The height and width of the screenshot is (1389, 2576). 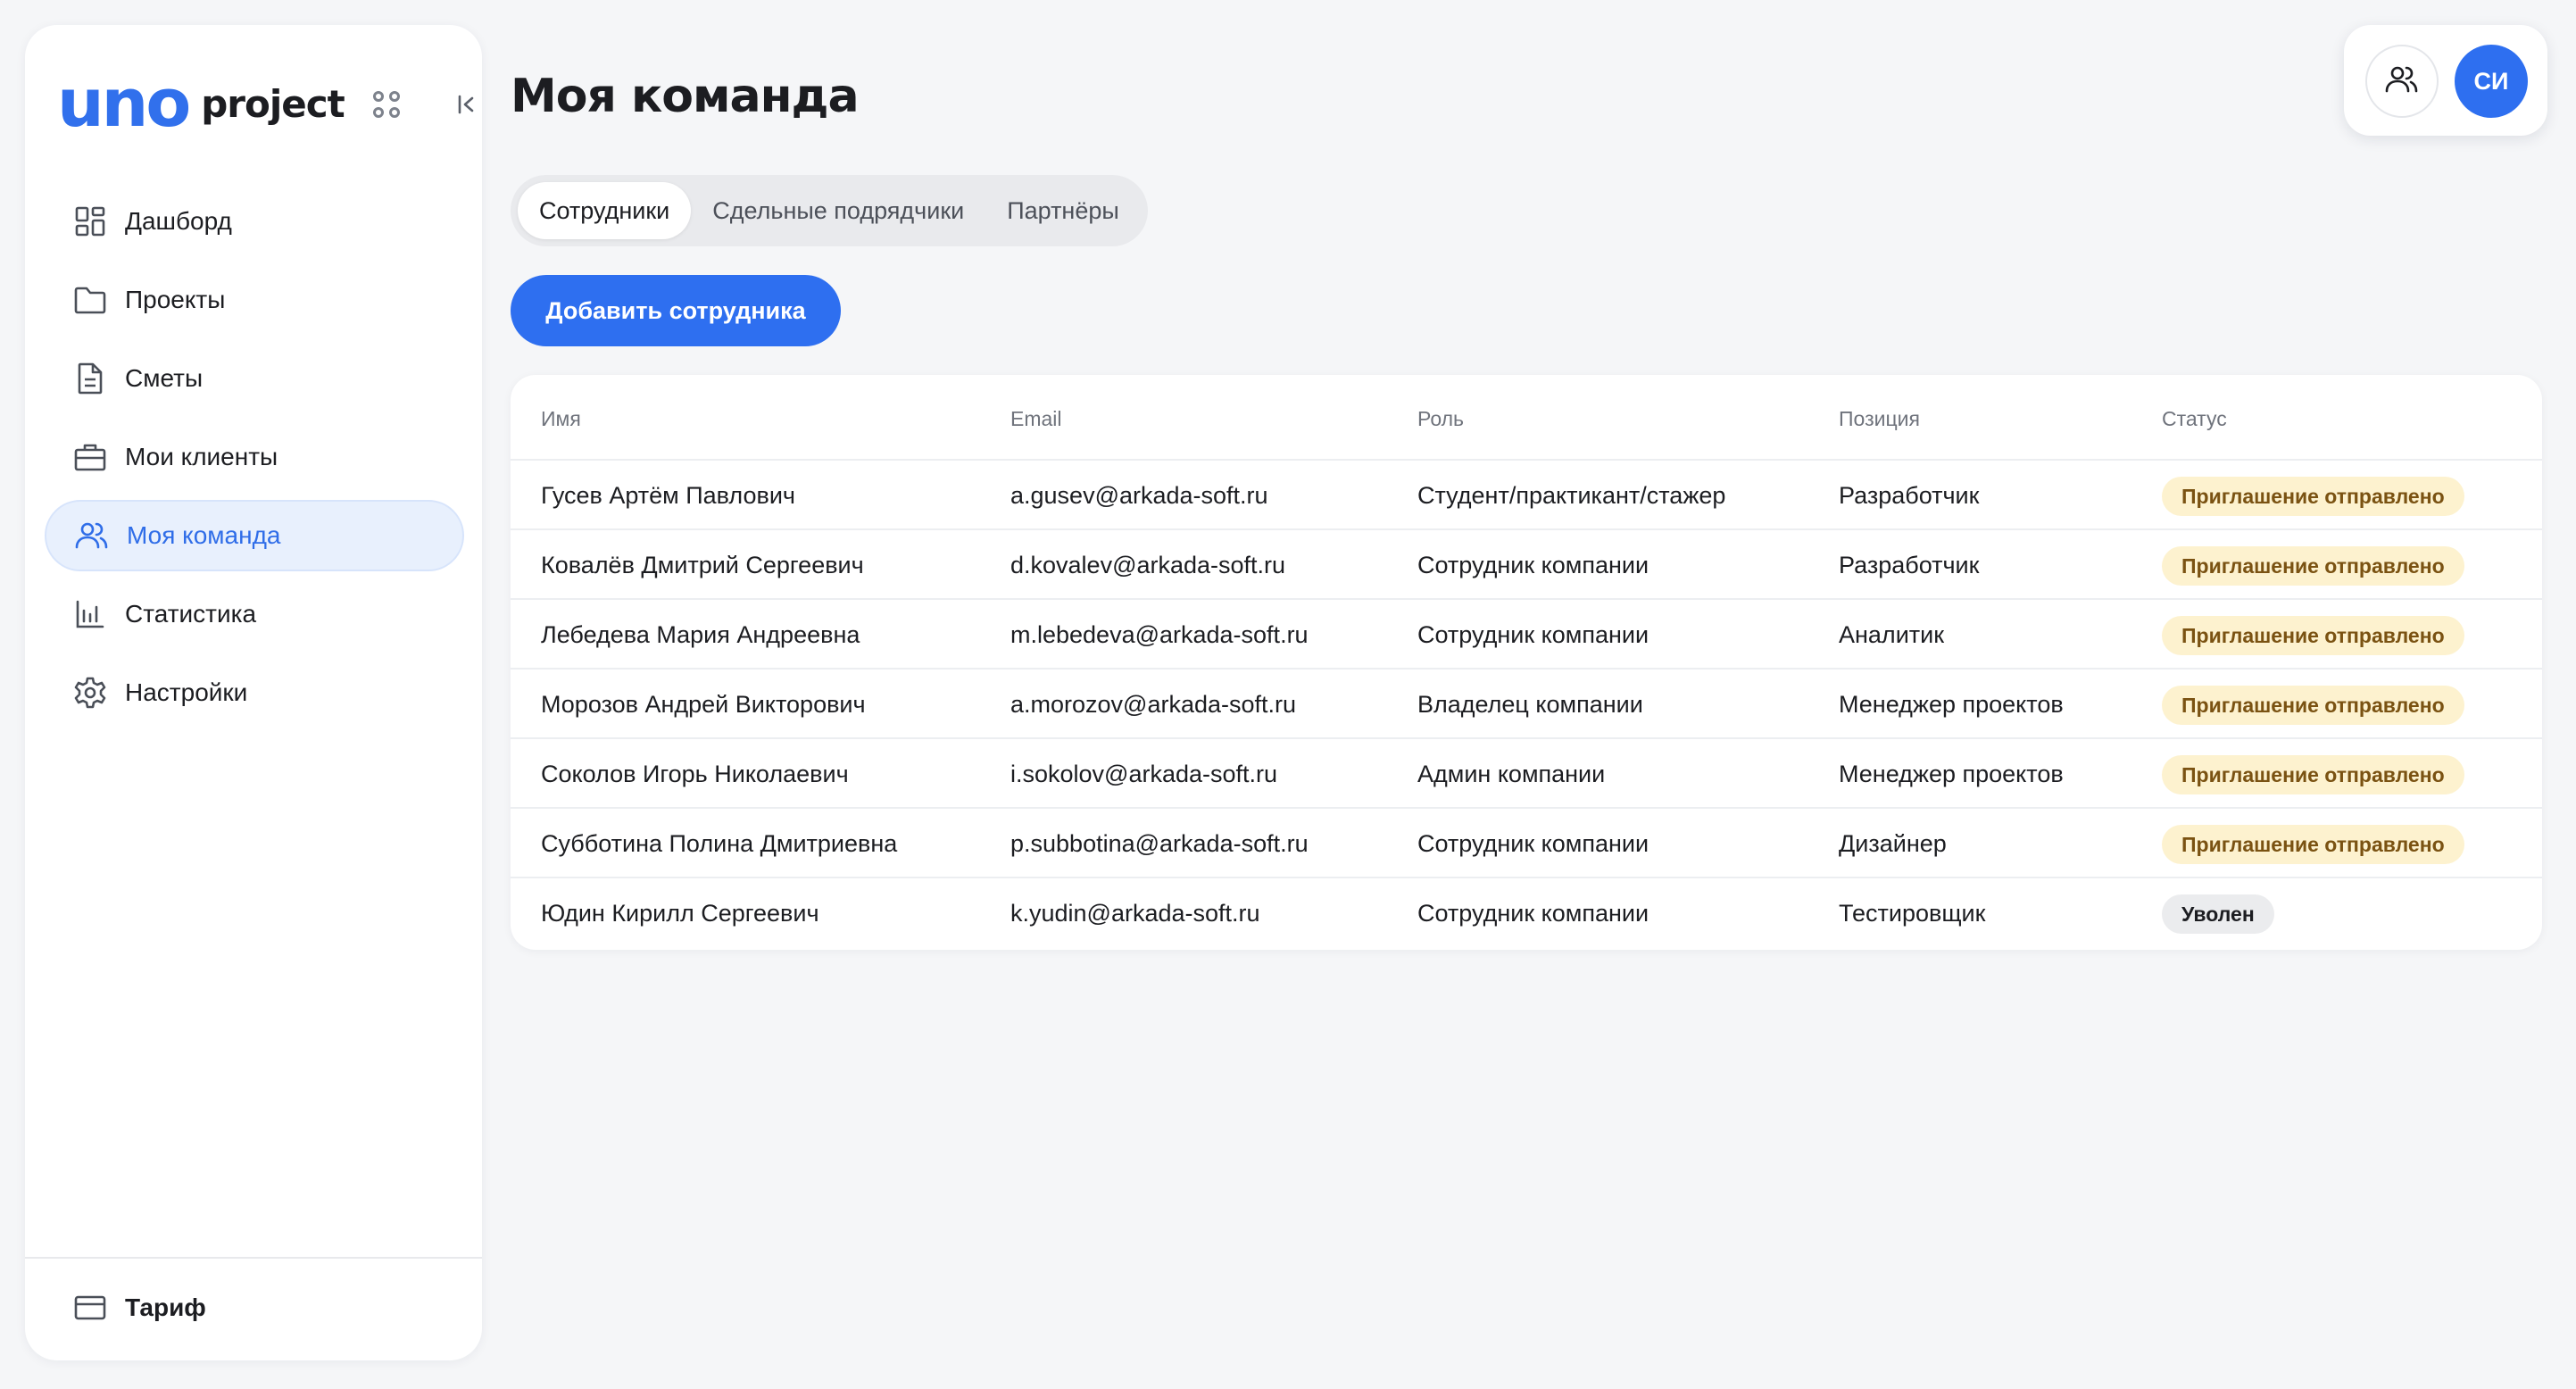 What do you see at coordinates (90, 1308) in the screenshot?
I see `credit-card-icon` at bounding box center [90, 1308].